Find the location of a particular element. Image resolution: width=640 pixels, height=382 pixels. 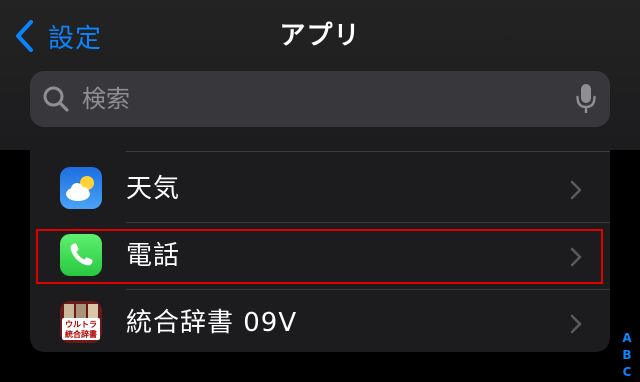

index-letter: A is located at coordinates (627, 338).